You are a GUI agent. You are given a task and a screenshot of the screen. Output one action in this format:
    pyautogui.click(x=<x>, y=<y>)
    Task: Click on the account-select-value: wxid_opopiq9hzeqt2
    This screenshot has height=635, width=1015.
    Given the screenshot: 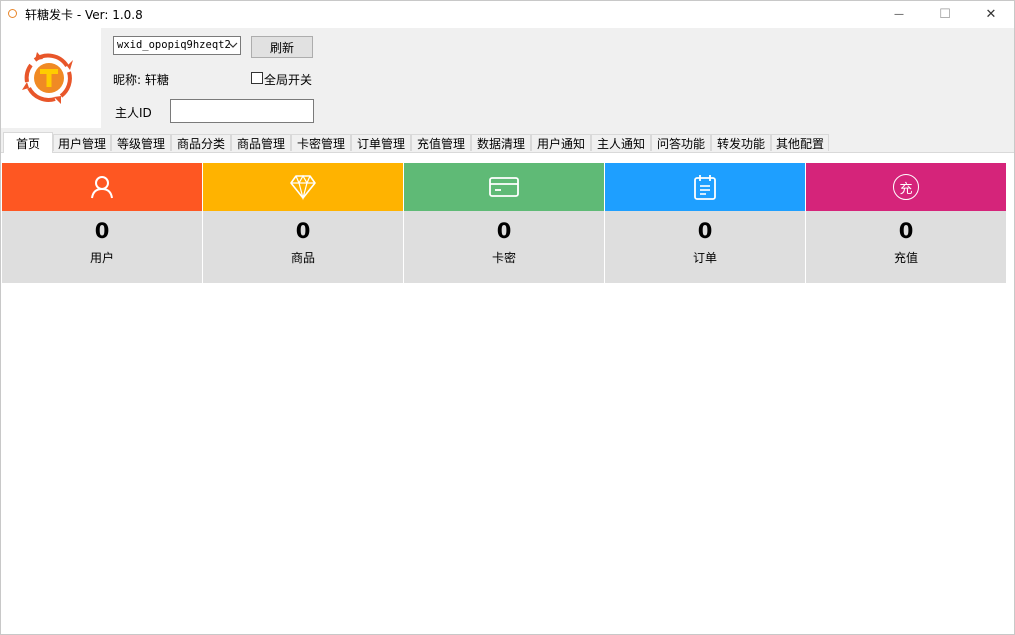 What is the action you would take?
    pyautogui.click(x=174, y=45)
    